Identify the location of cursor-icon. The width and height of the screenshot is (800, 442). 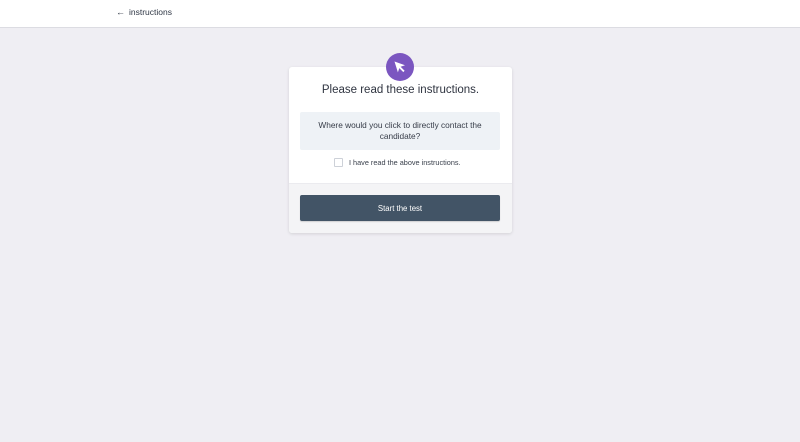
(400, 67).